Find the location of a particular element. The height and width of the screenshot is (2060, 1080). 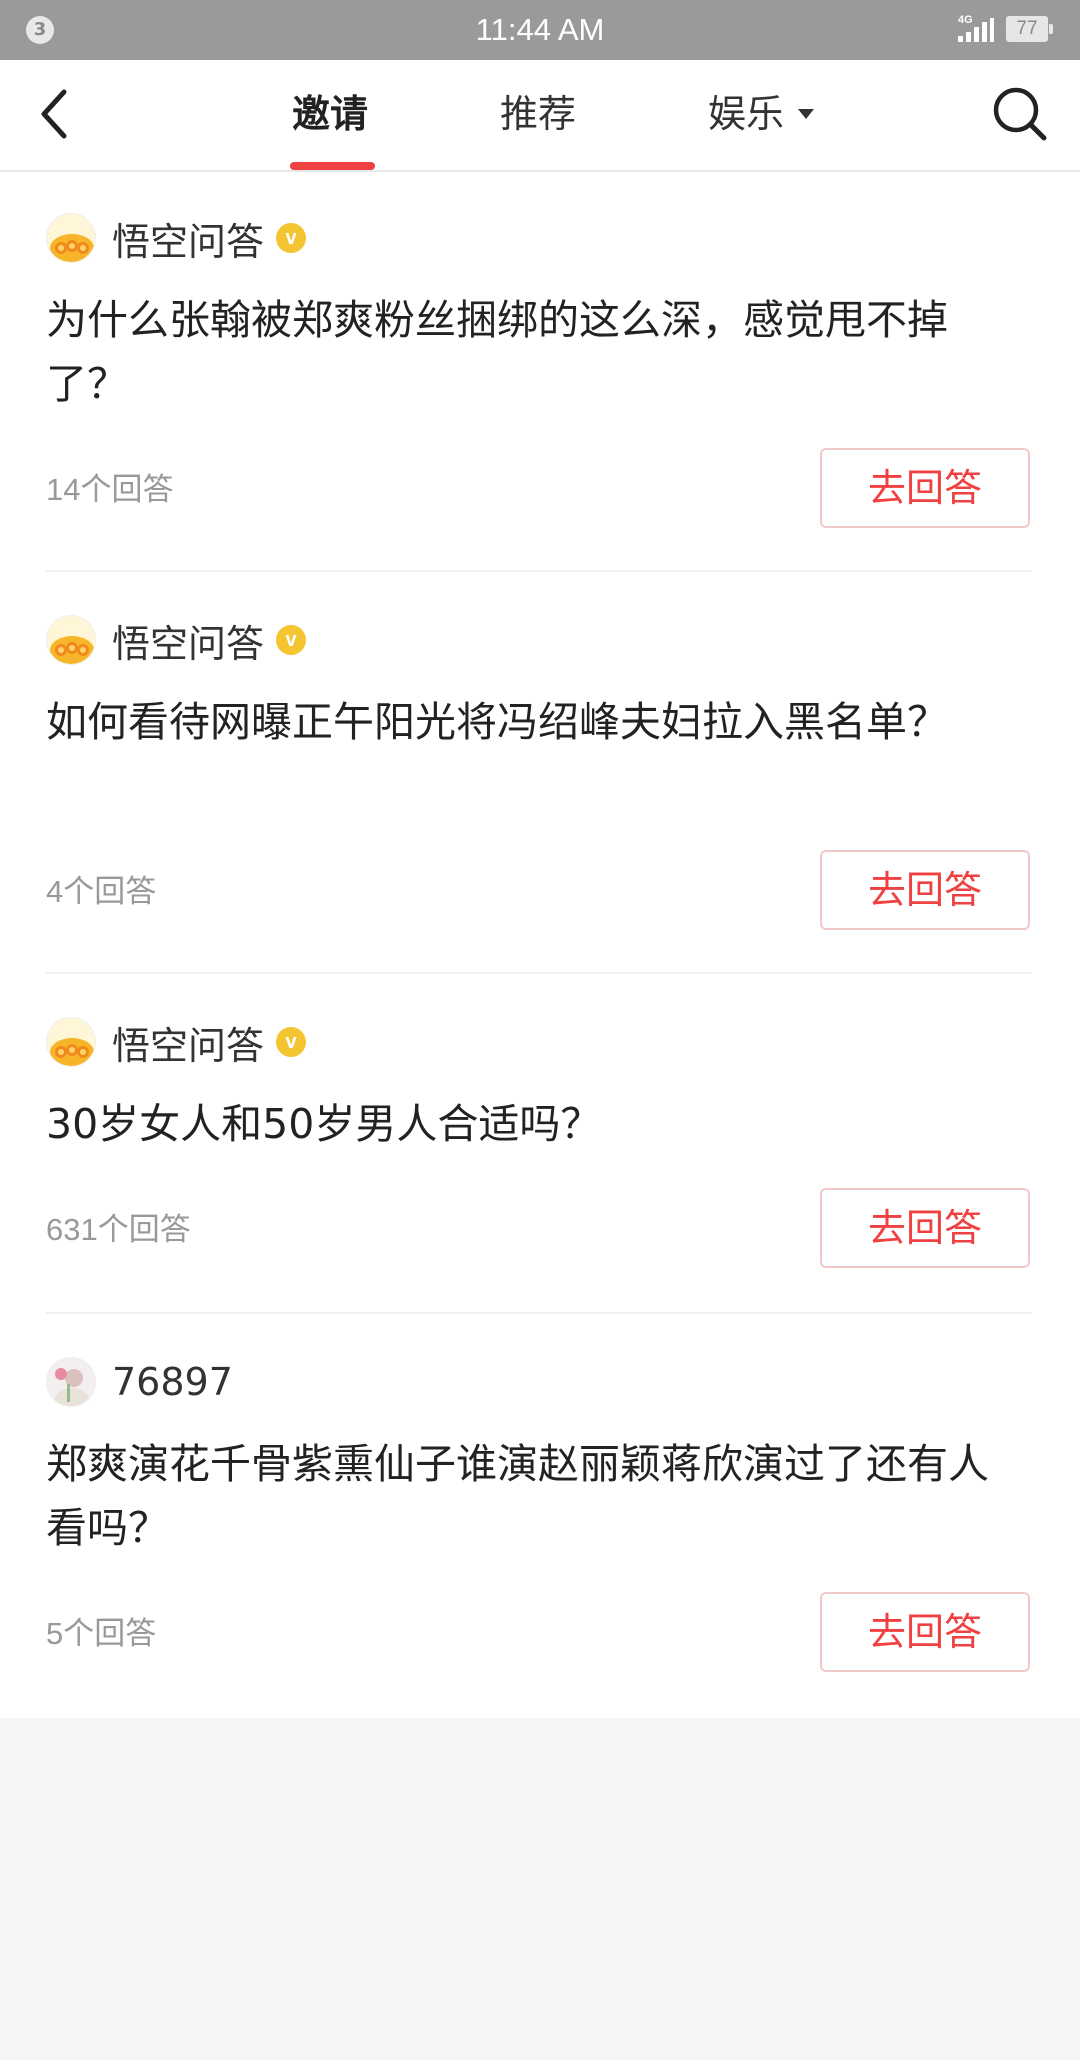

question-author: 76897 is located at coordinates (139, 1382).